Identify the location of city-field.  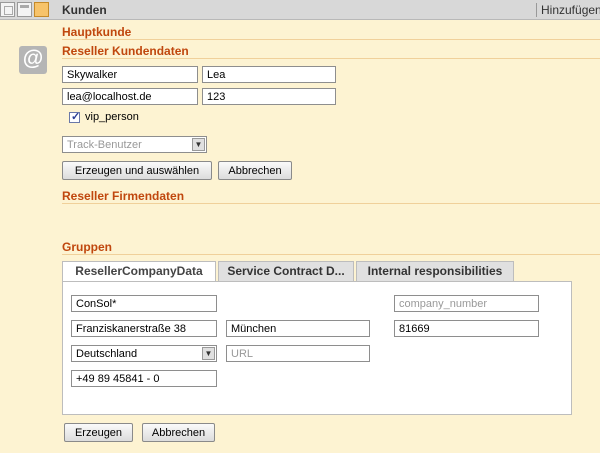
(298, 328).